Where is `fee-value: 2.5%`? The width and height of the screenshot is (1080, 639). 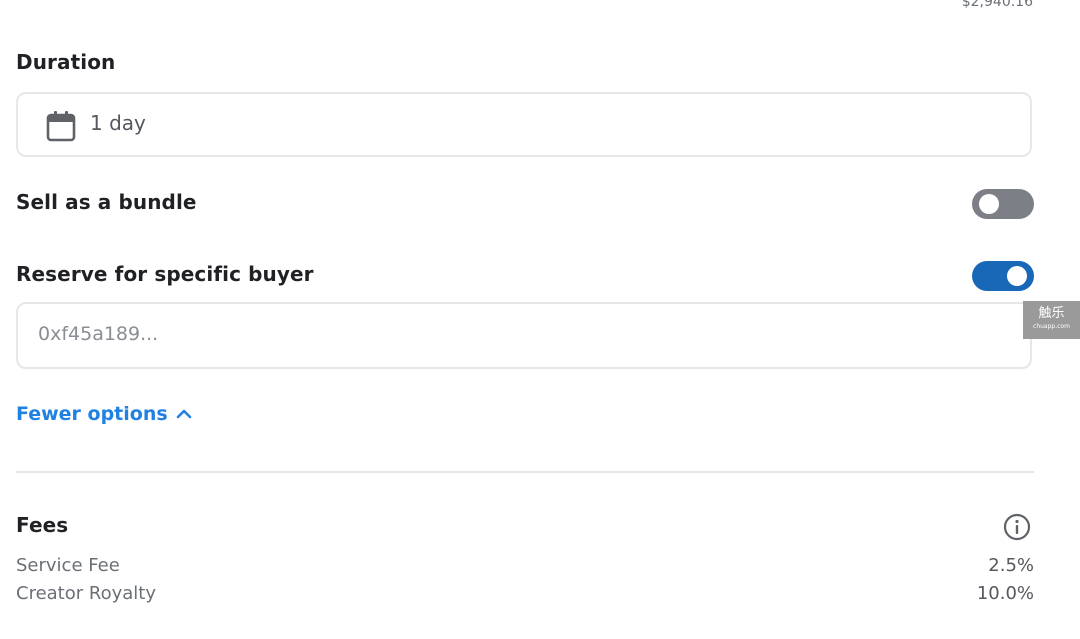 fee-value: 2.5% is located at coordinates (1011, 565).